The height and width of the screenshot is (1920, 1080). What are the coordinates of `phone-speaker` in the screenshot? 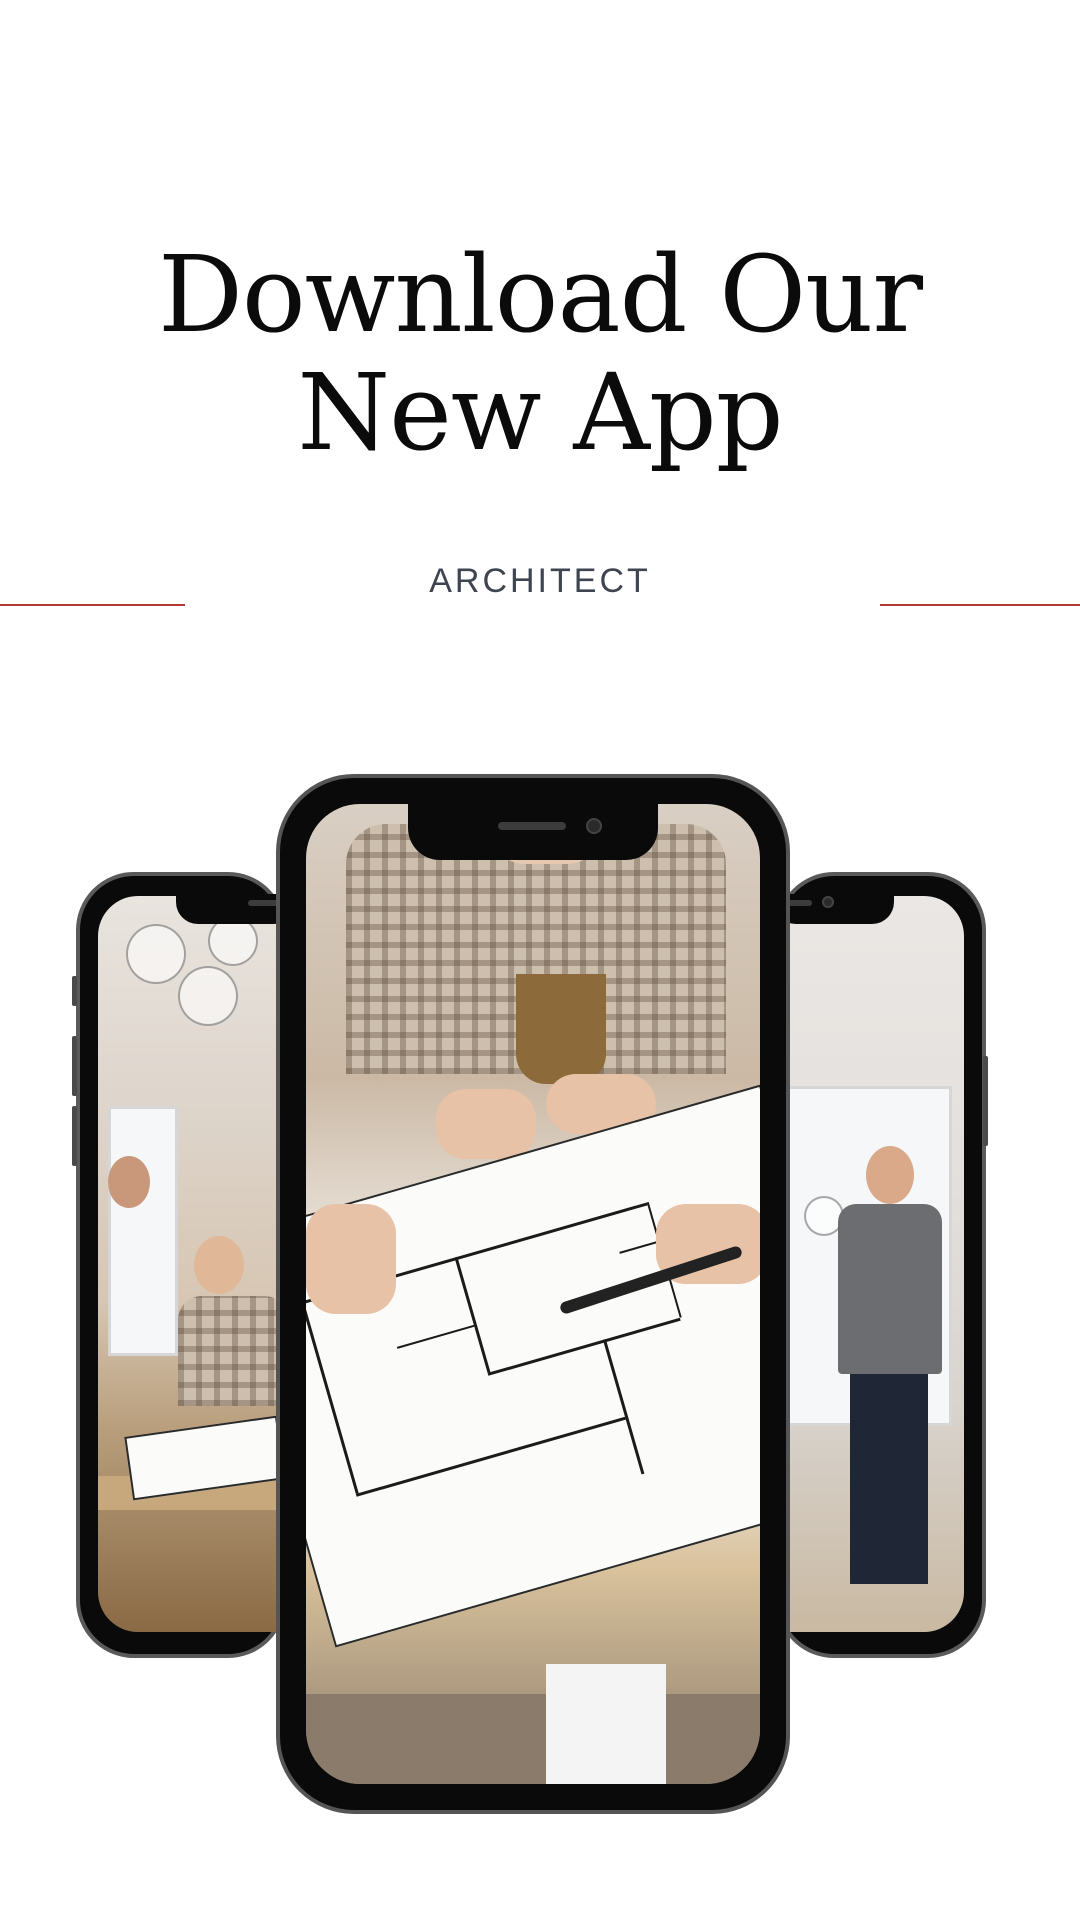 It's located at (532, 826).